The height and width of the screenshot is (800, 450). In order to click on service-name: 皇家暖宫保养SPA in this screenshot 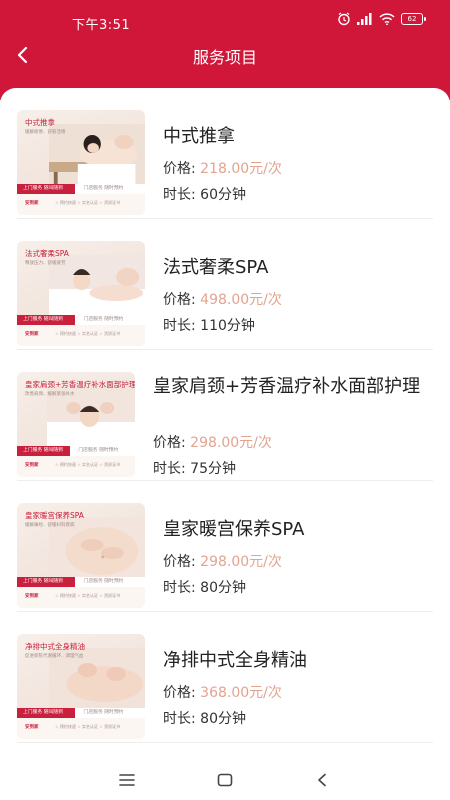, I will do `click(234, 529)`.